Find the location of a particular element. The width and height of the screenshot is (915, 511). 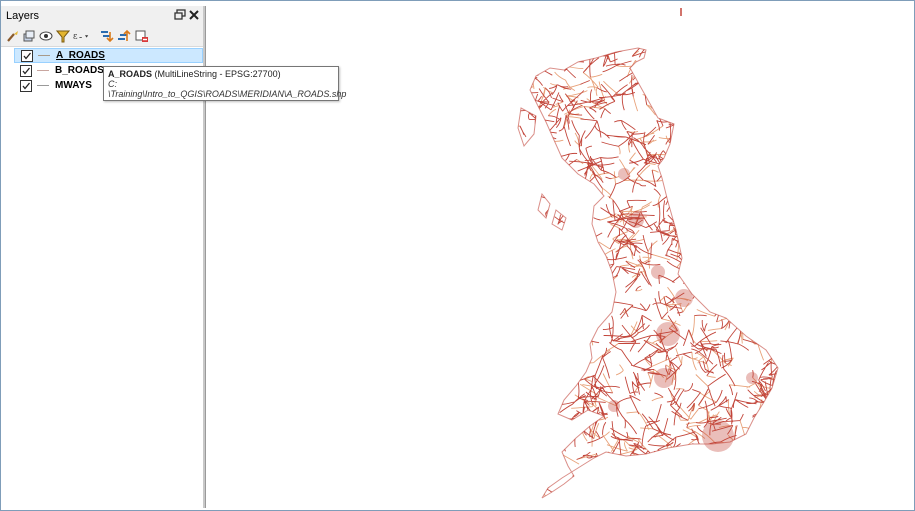

tooltip-drive: C: is located at coordinates (112, 84).